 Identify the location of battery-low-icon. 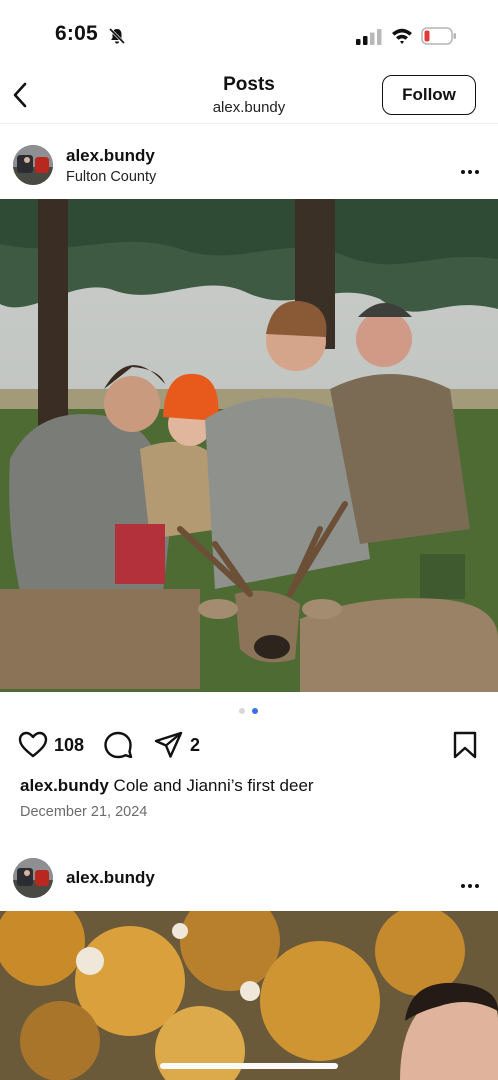
(438, 36).